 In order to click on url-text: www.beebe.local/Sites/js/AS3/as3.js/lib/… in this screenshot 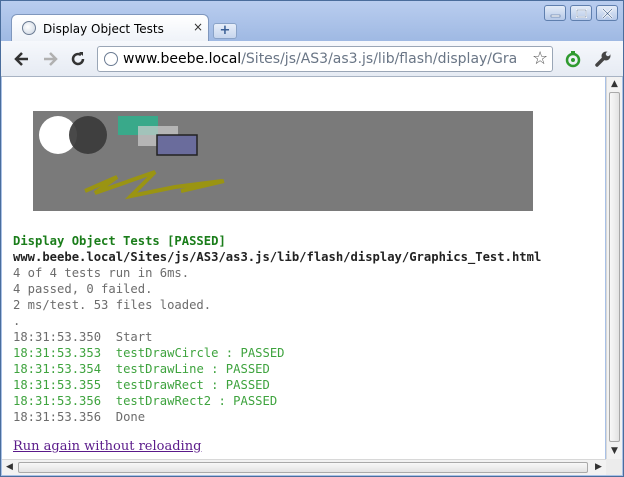, I will do `click(320, 59)`.